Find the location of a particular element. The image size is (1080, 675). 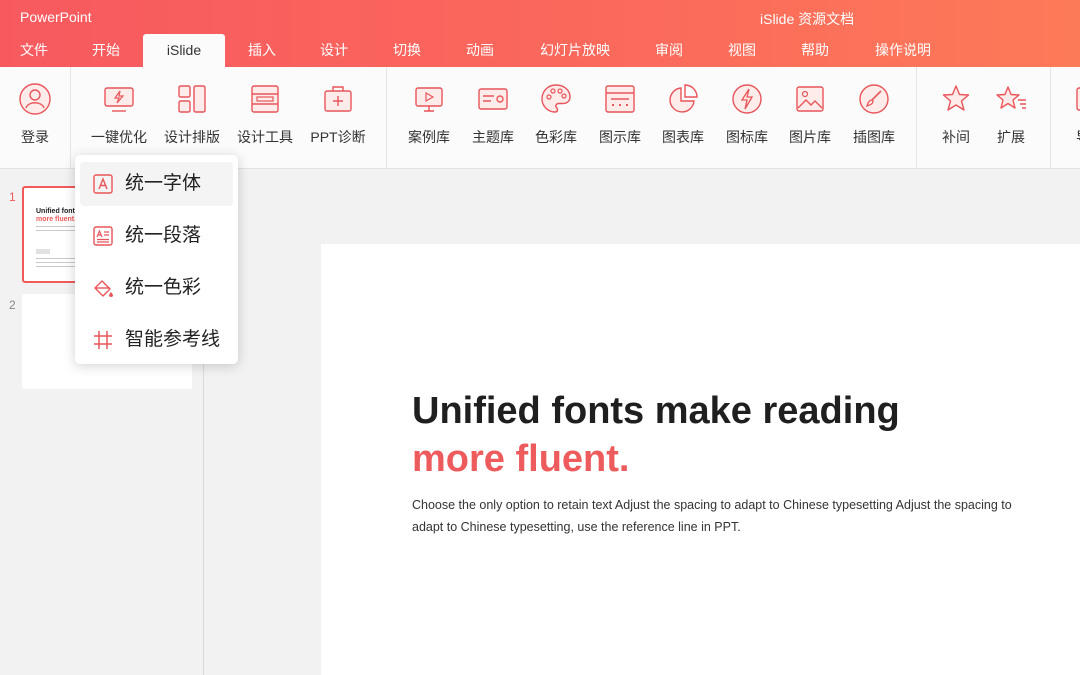

ribbon-label: 案例库 is located at coordinates (429, 137).